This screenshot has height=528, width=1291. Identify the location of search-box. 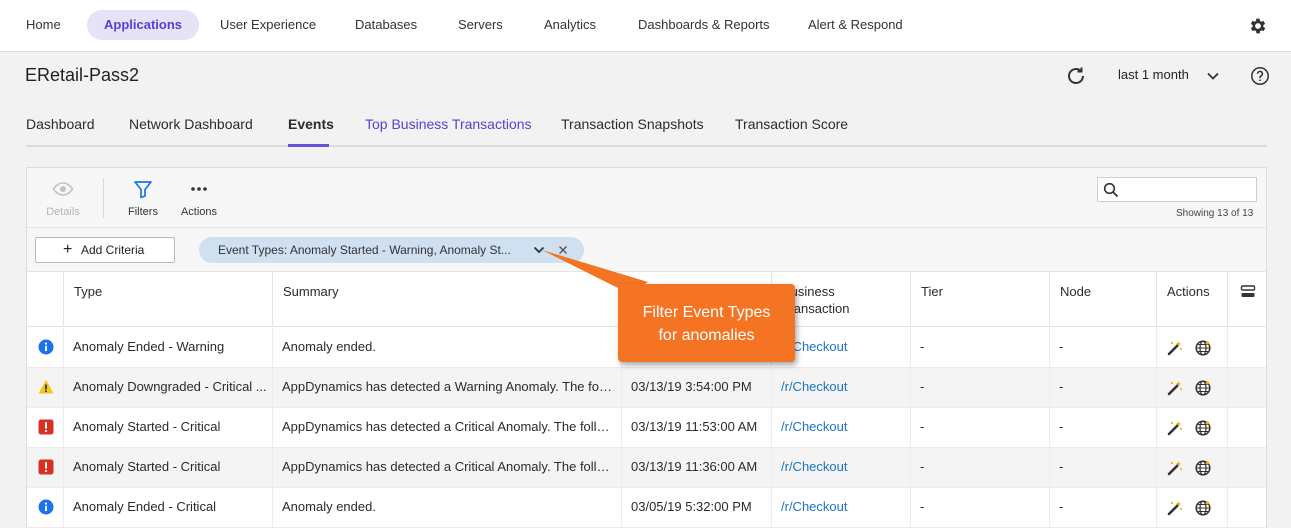
(1177, 189).